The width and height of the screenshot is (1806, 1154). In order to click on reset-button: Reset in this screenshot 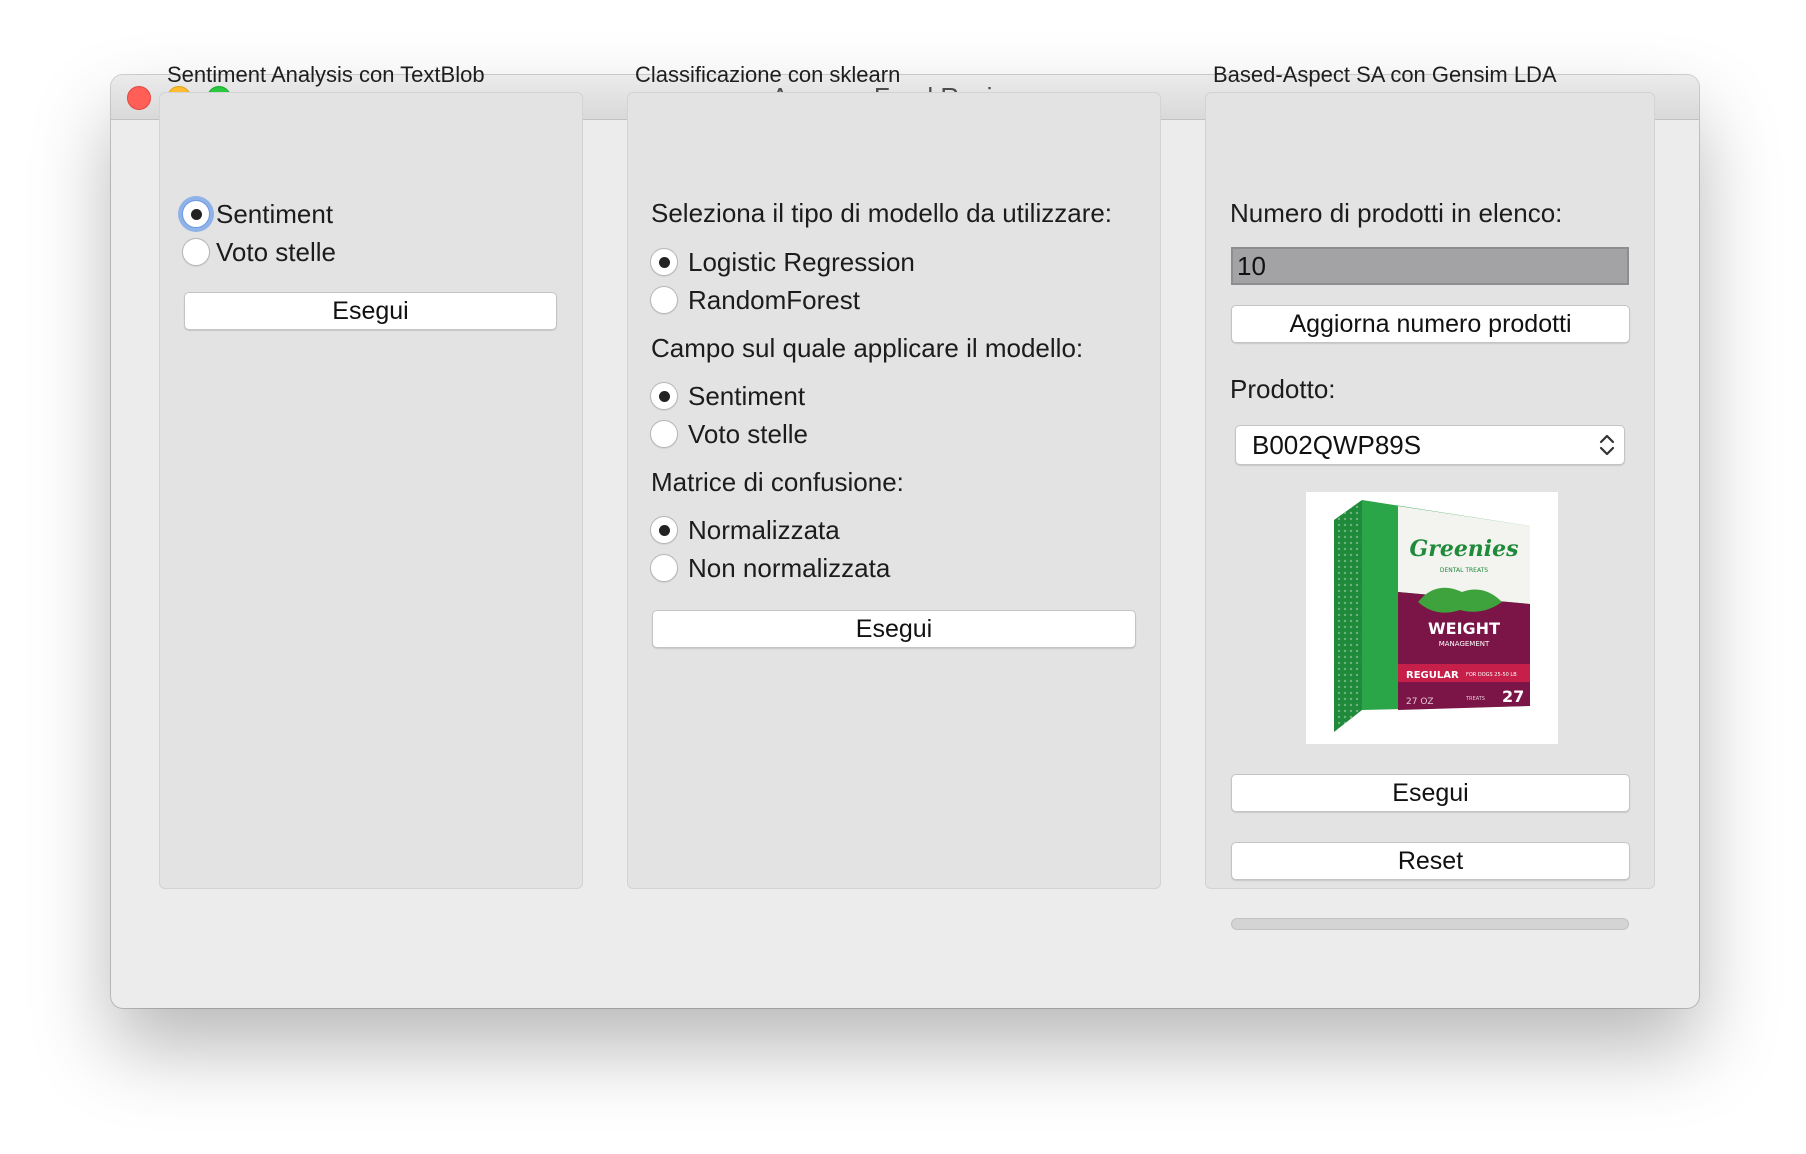, I will do `click(1430, 861)`.